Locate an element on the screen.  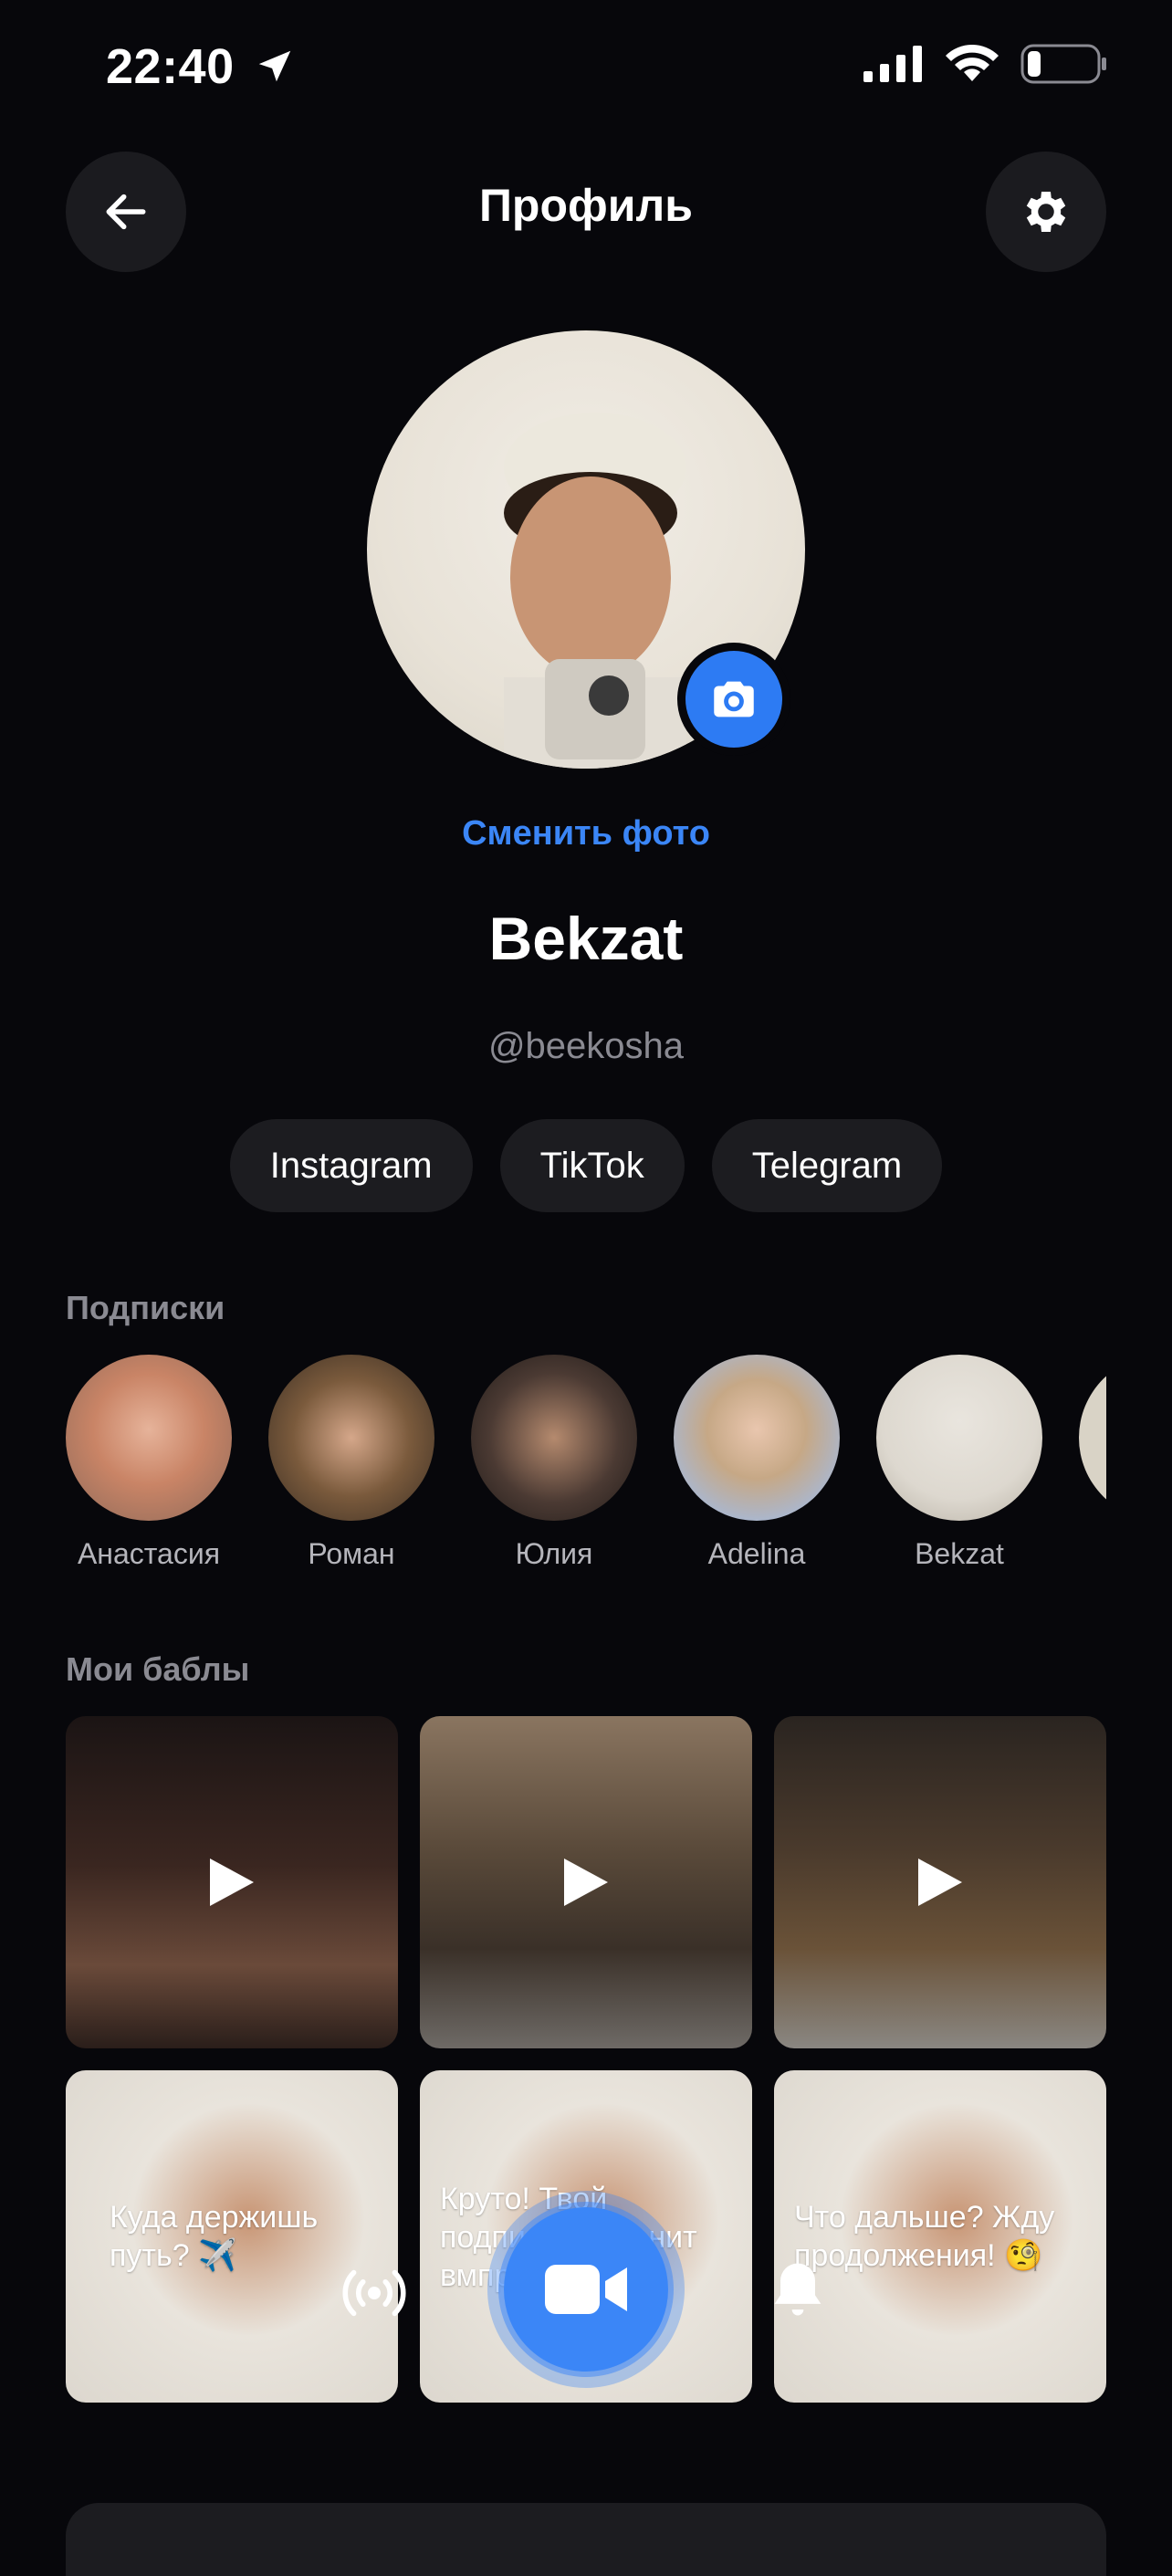
signal-icon is located at coordinates (893, 64).